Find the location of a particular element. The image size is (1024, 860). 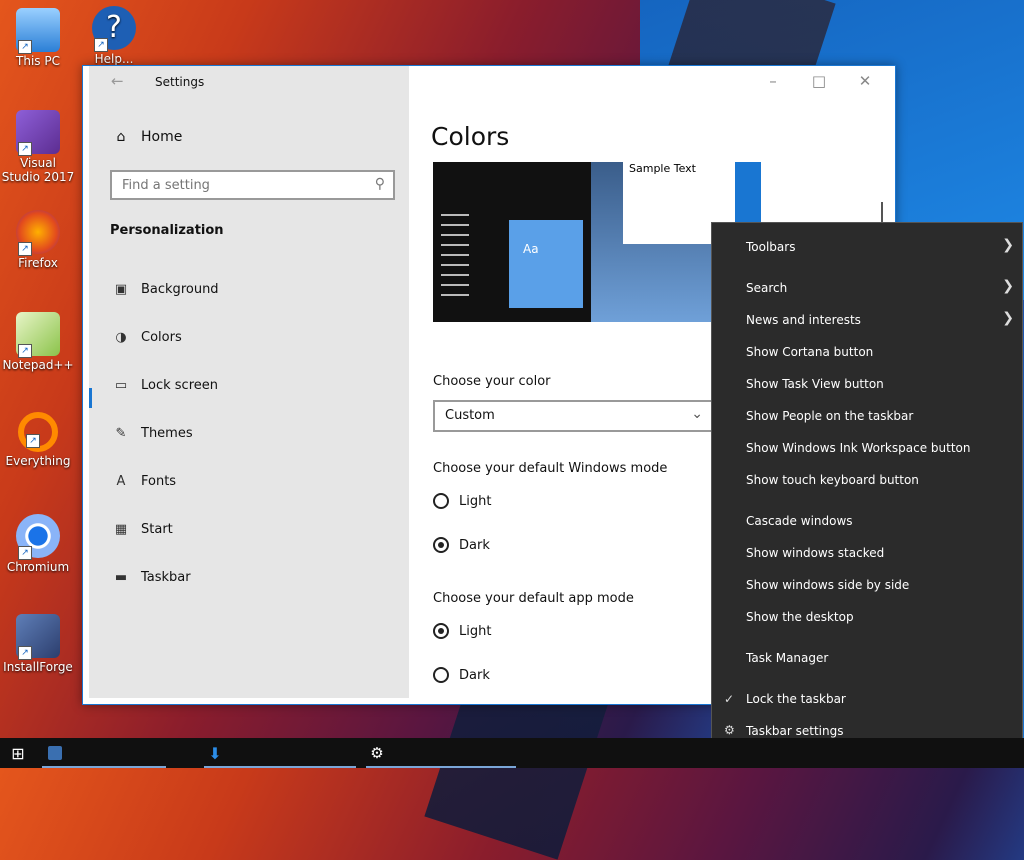

desktop-icon-this-pc: ↗ This PC is located at coordinates (38, 38).